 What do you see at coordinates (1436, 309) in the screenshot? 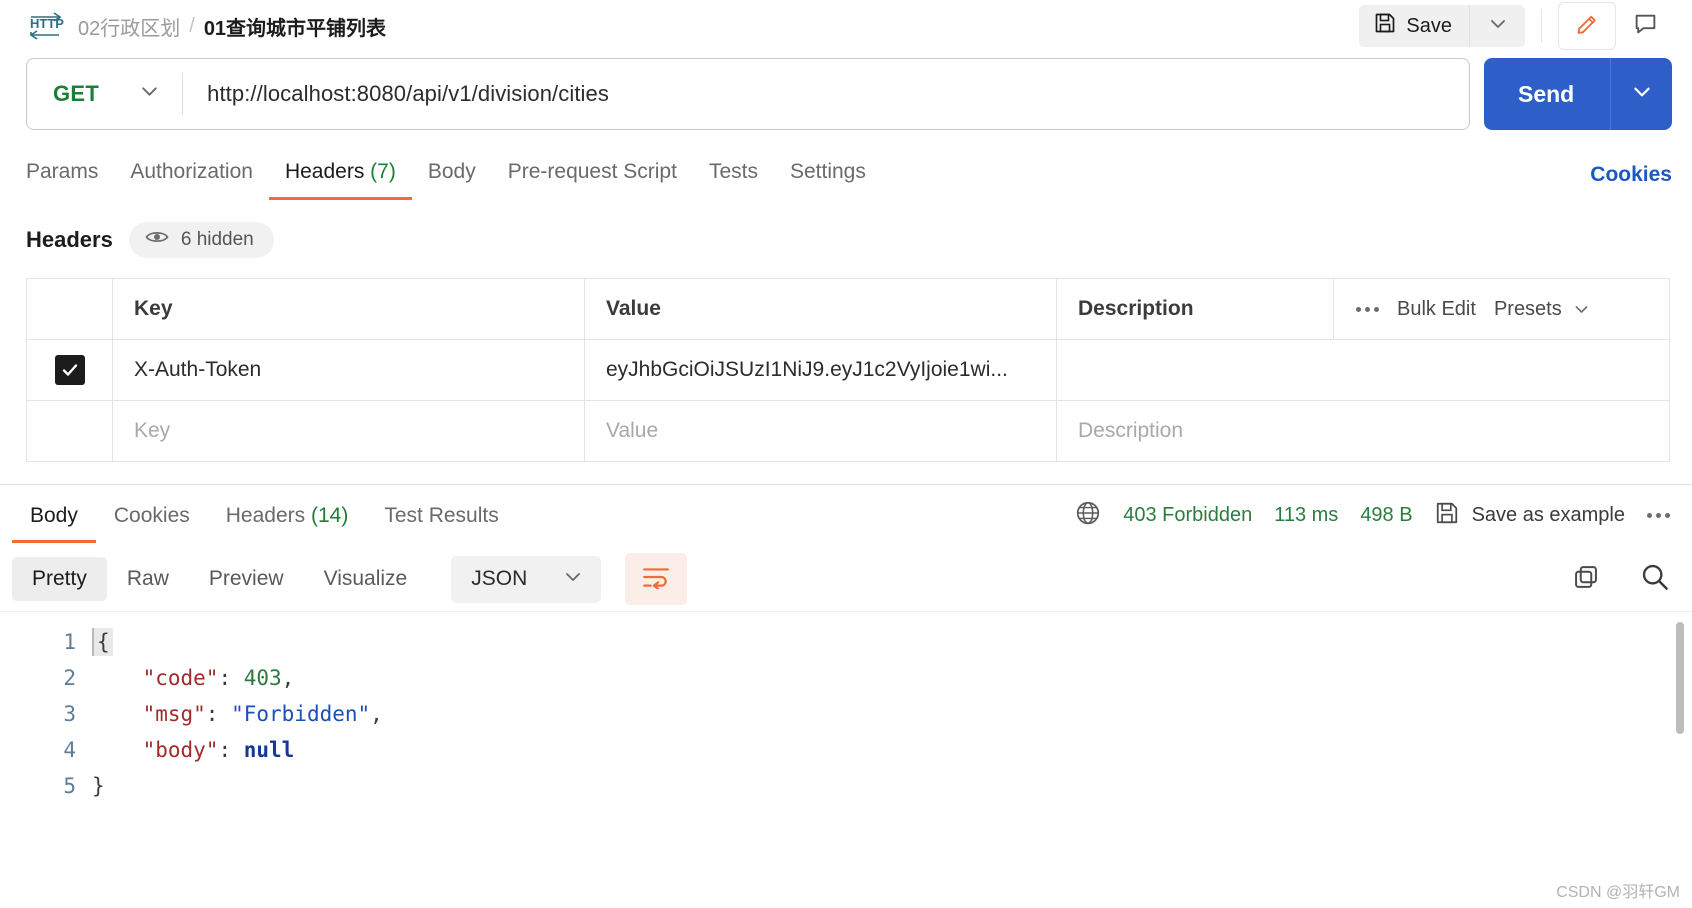
I see `bulk-edit-button: Bulk Edit` at bounding box center [1436, 309].